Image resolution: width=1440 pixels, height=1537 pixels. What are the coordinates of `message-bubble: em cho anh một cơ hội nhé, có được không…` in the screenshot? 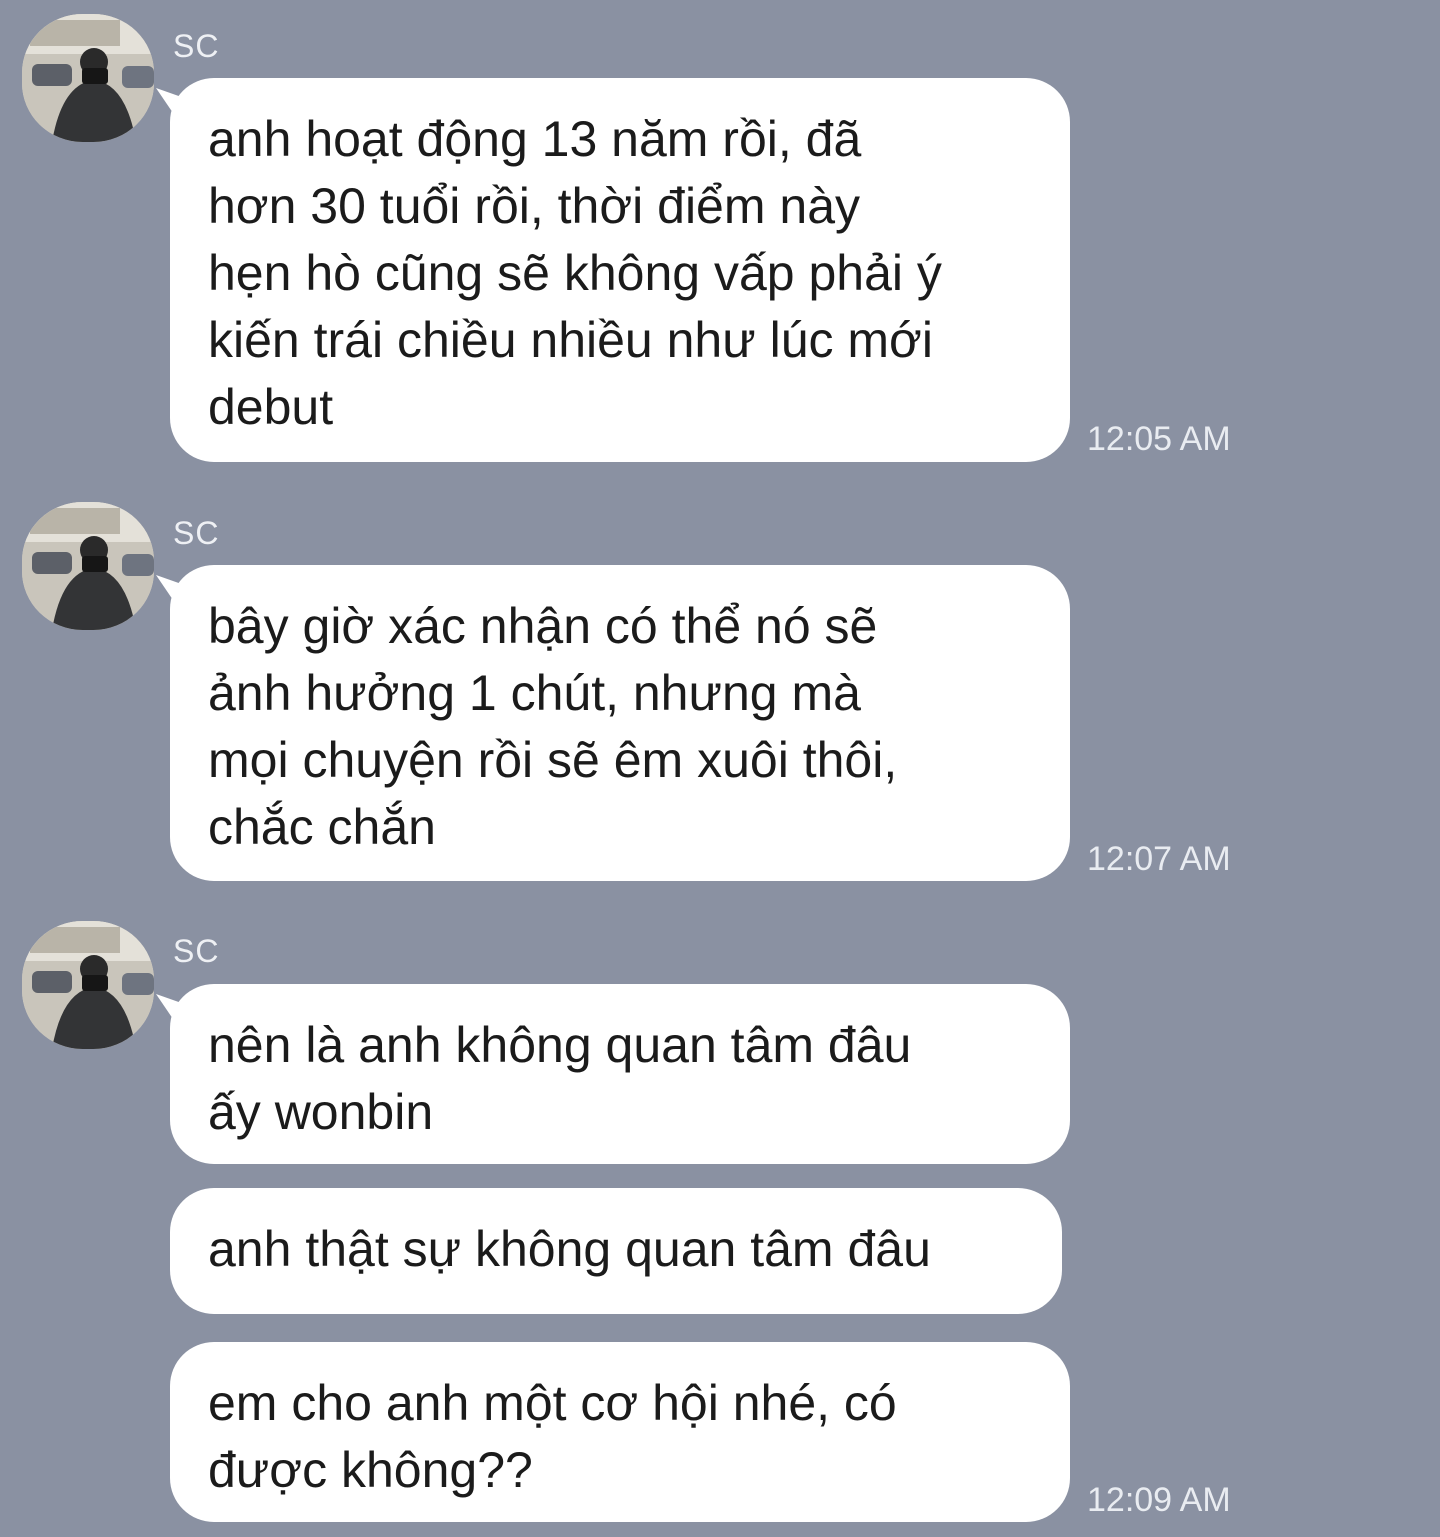 It's located at (620, 1432).